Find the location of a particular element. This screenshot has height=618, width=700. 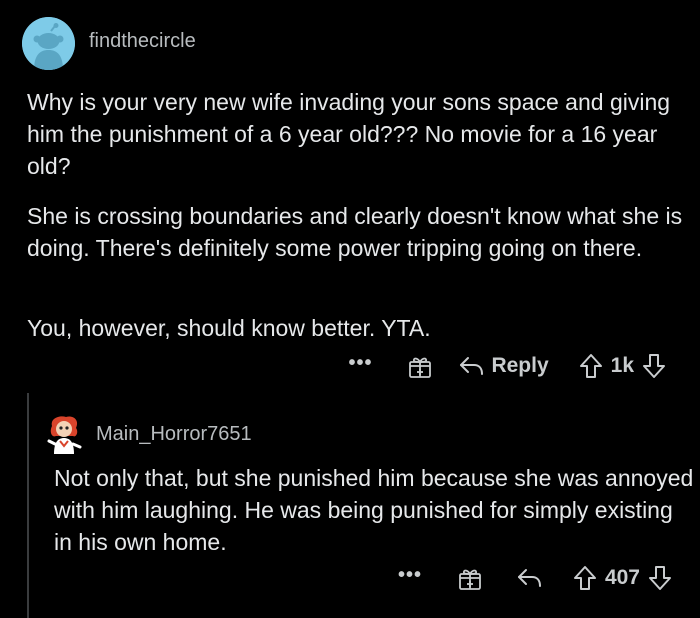

vote-count: 1k is located at coordinates (622, 365).